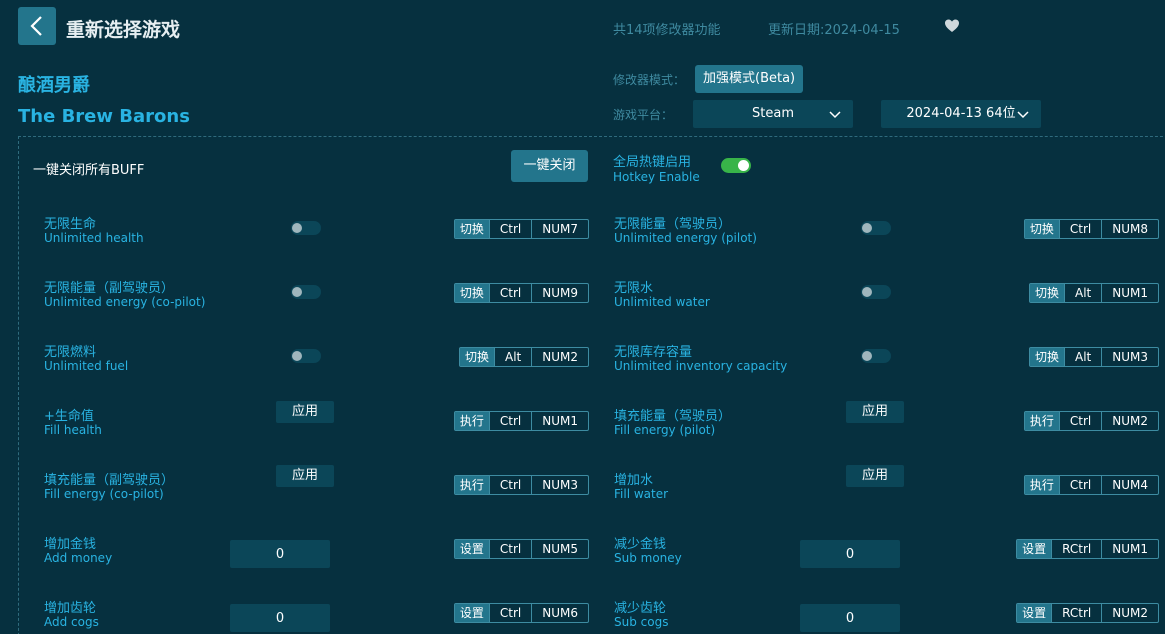 The height and width of the screenshot is (634, 1165). Describe the element at coordinates (667, 30) in the screenshot. I see `feature-count: 共14项修改器功能` at that location.